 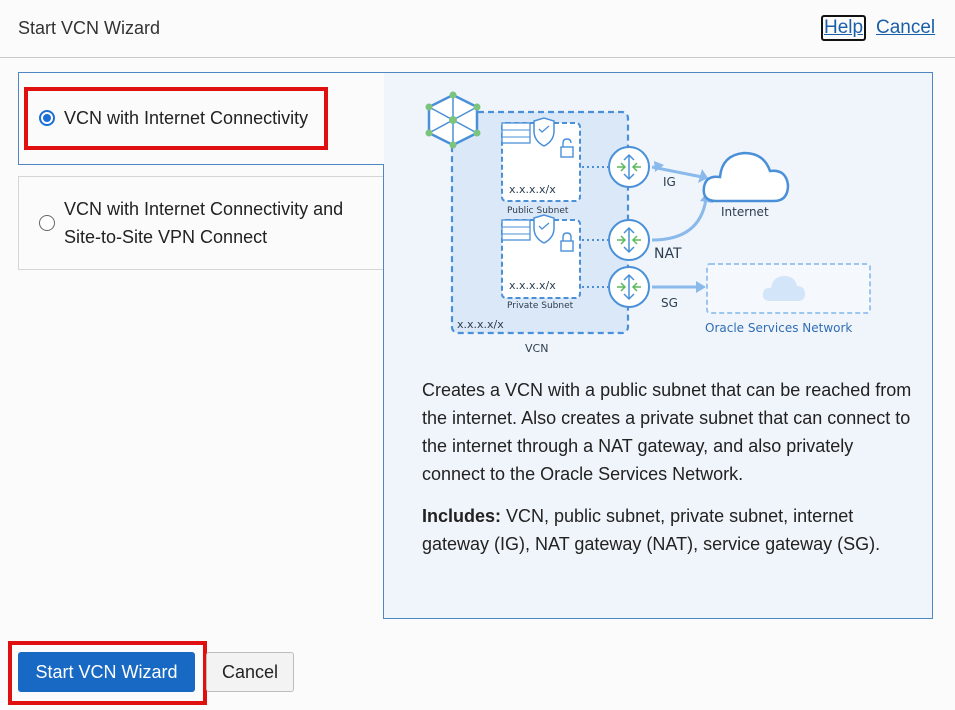 I want to click on internet-label: Internet, so click(x=745, y=212).